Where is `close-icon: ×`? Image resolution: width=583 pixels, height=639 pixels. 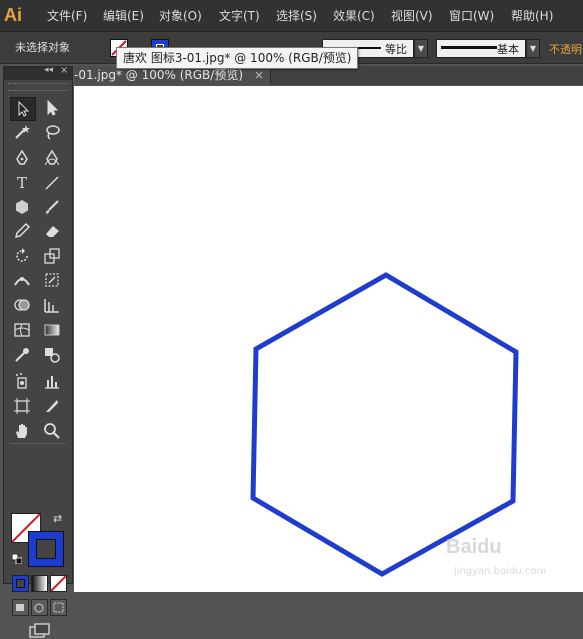
close-icon: × is located at coordinates (64, 70).